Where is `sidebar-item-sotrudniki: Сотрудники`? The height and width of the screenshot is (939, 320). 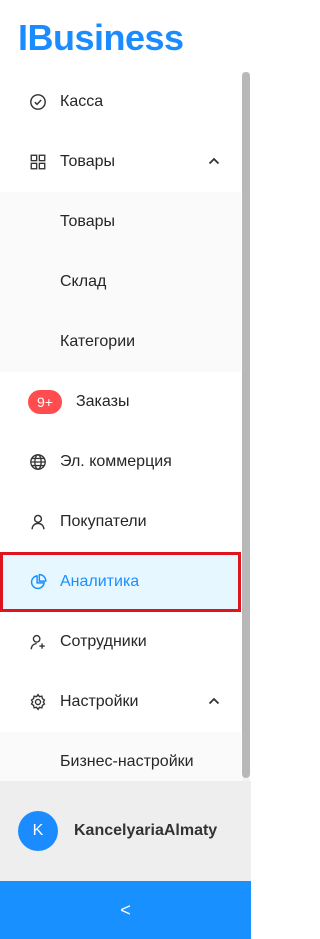
sidebar-item-sotrudniki: Сотрудники is located at coordinates (120, 642).